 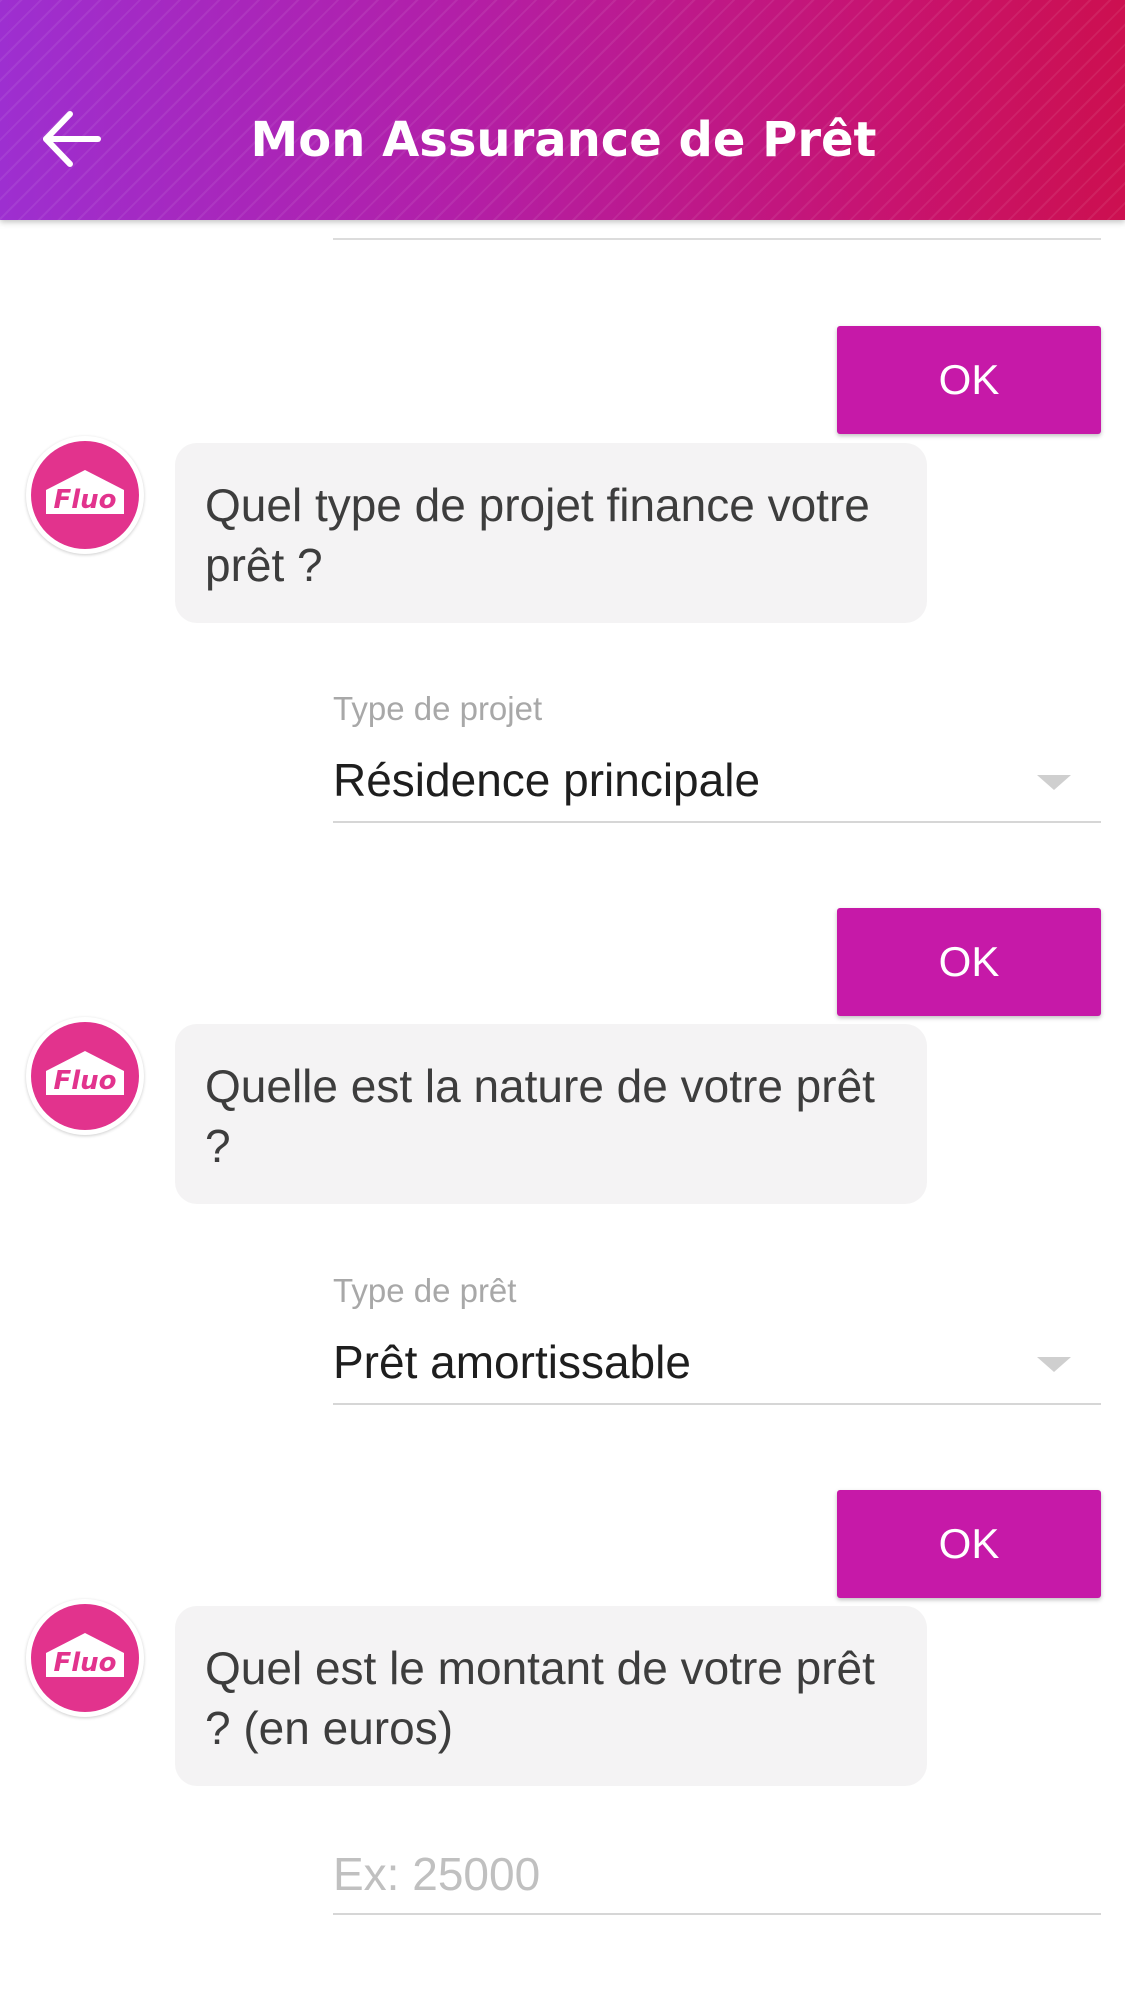 I want to click on ok-button-3: OK, so click(x=969, y=1544).